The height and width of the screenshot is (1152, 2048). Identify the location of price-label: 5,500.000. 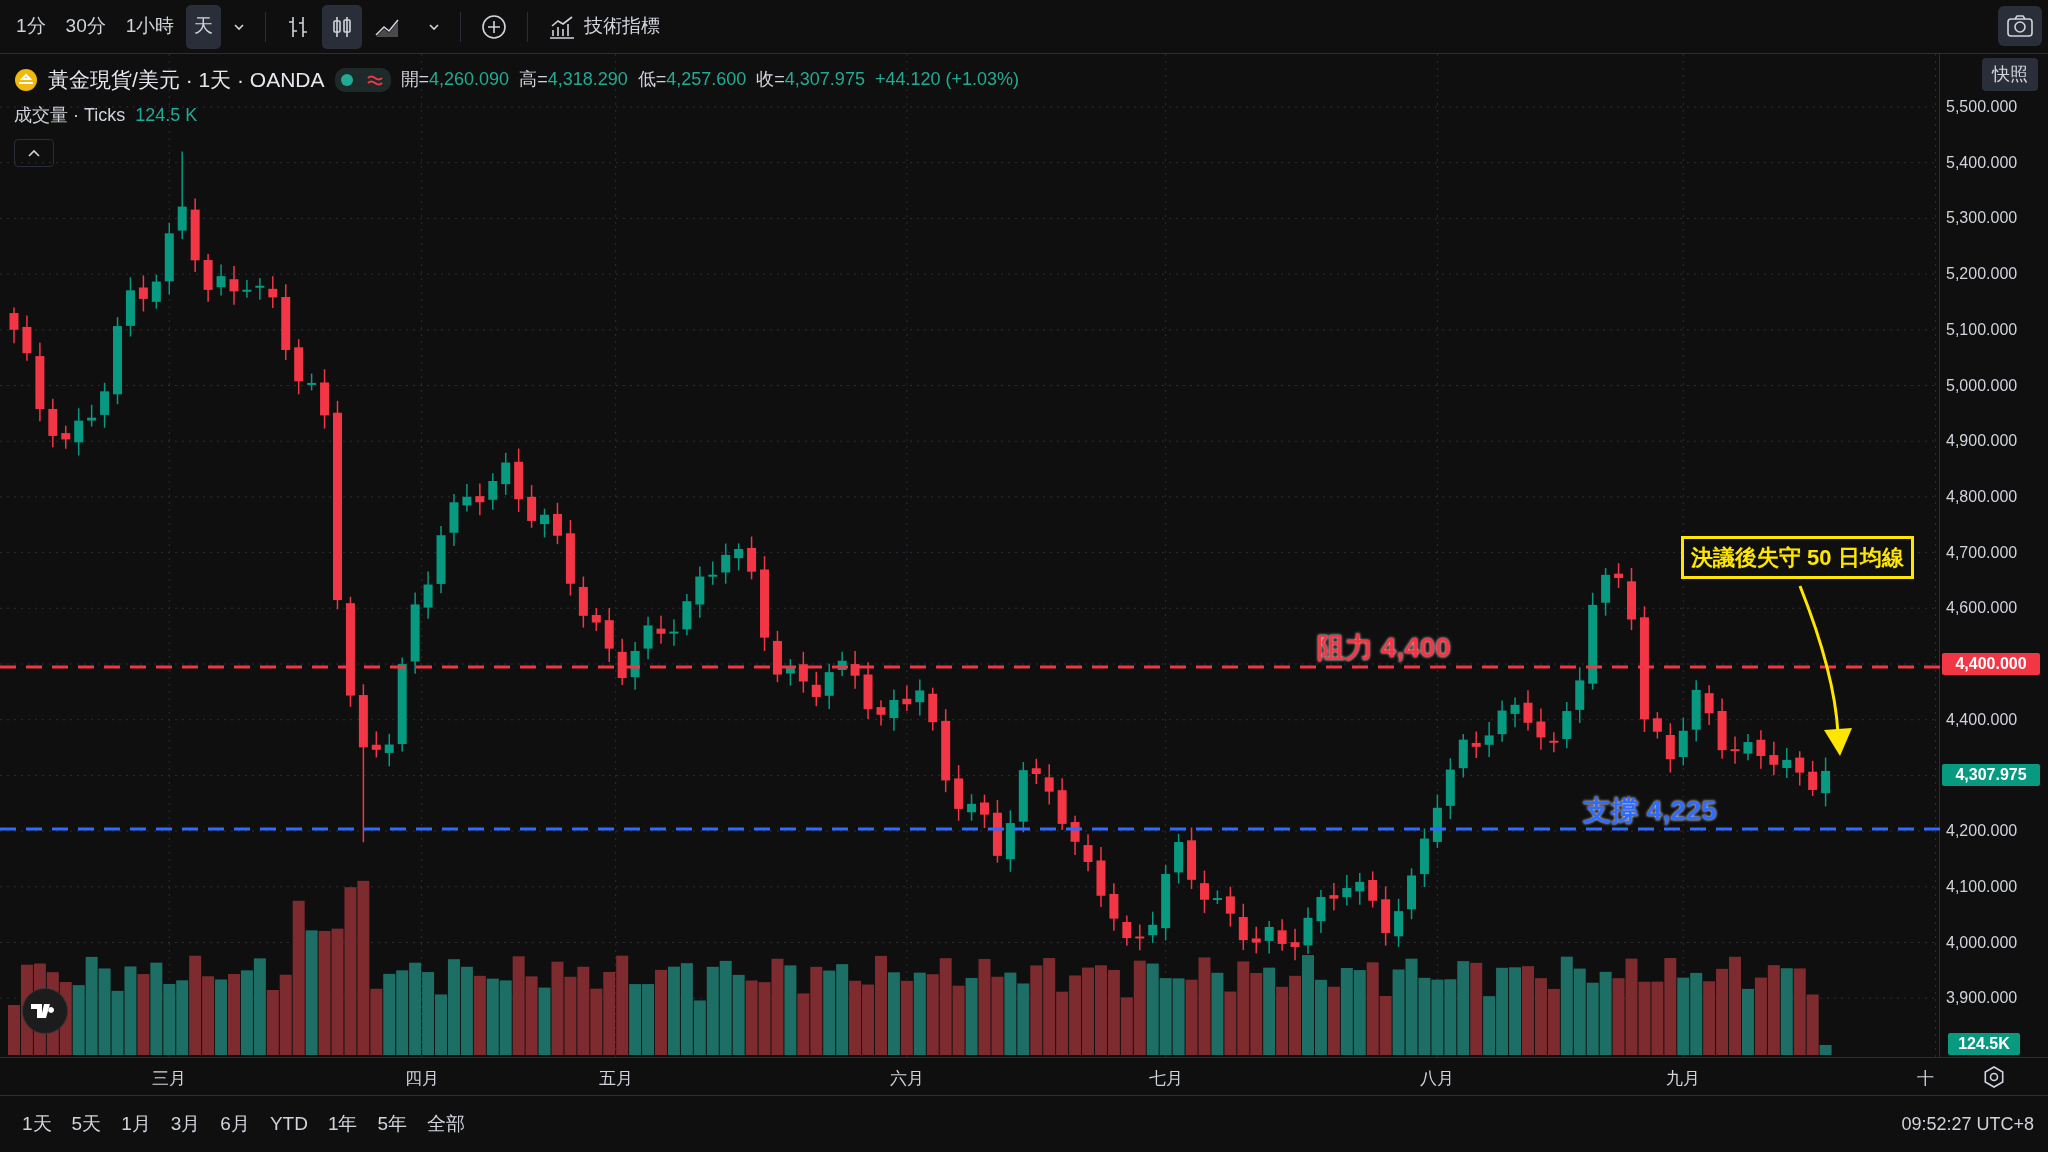
(1982, 107).